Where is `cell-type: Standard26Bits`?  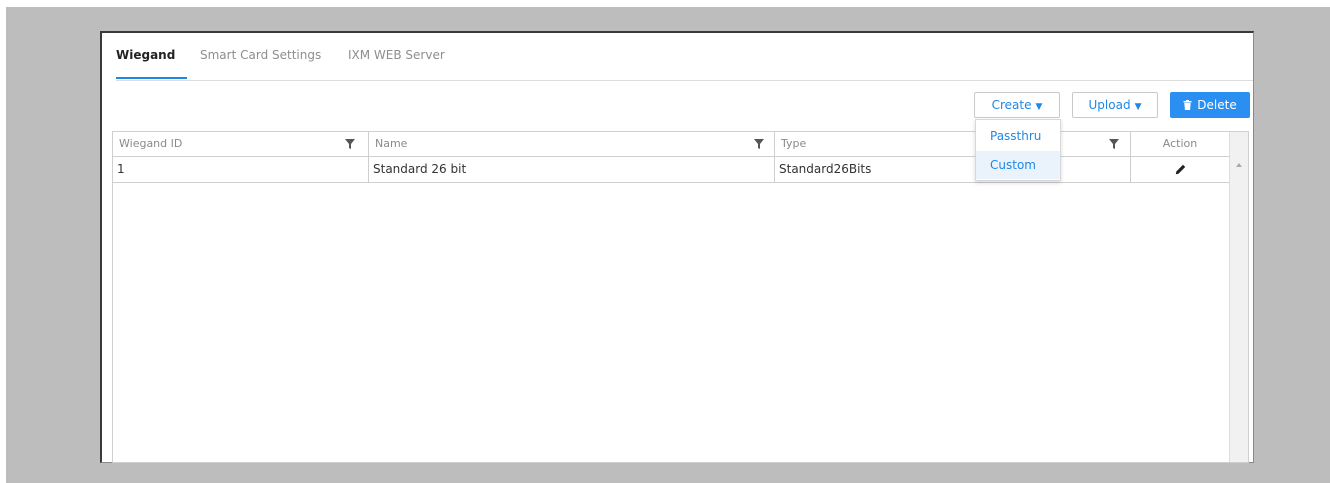
cell-type: Standard26Bits is located at coordinates (953, 169).